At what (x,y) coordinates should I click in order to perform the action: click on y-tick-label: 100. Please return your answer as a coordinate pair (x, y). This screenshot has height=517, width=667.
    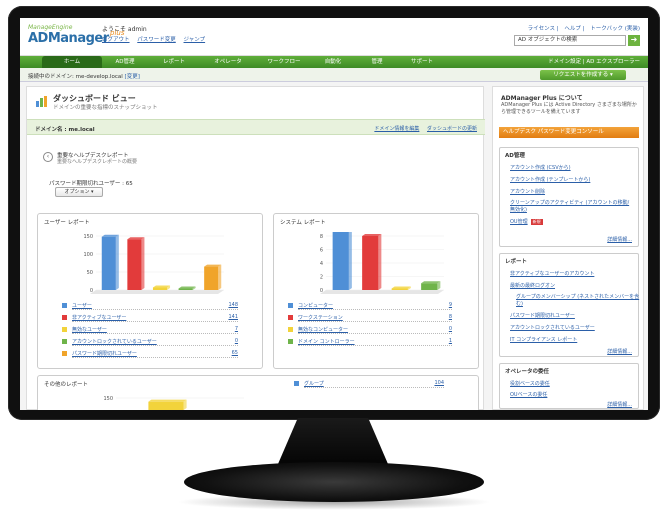
    Looking at the image, I should click on (88, 255).